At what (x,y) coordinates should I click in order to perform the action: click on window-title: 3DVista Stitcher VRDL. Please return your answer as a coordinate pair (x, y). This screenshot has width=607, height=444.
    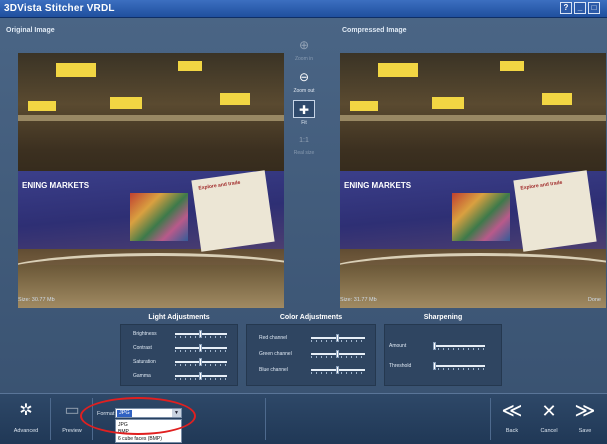
    Looking at the image, I should click on (59, 8).